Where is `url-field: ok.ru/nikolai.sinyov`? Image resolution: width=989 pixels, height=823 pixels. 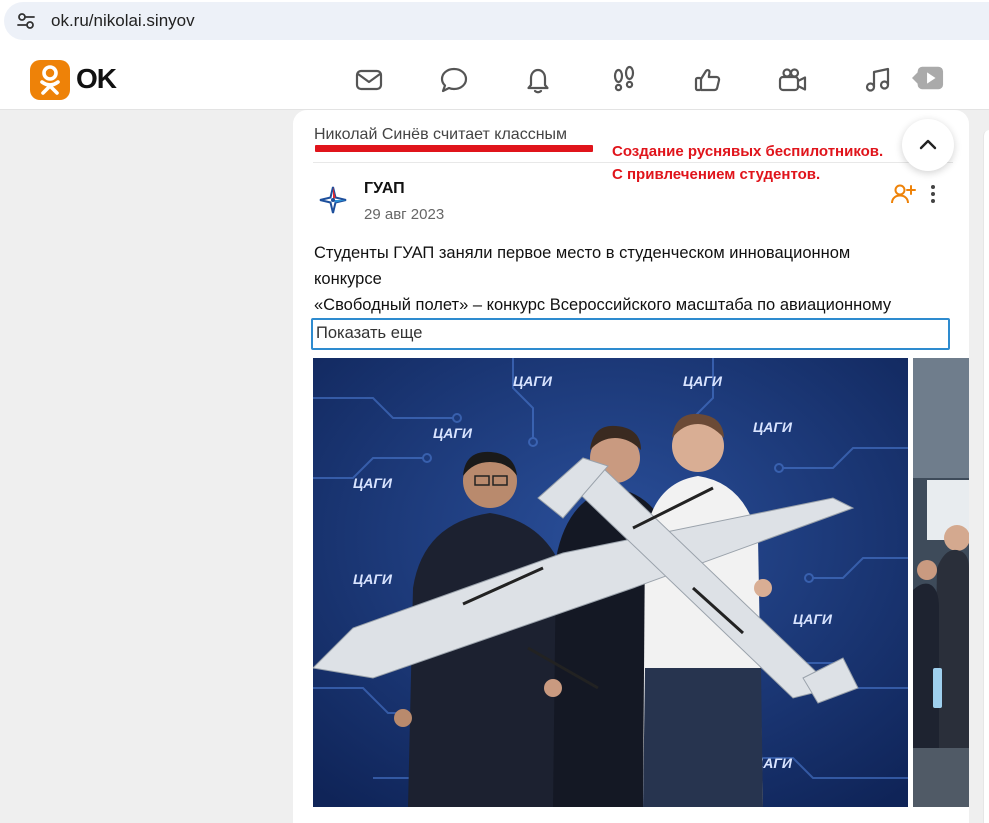
url-field: ok.ru/nikolai.sinyov is located at coordinates (496, 21).